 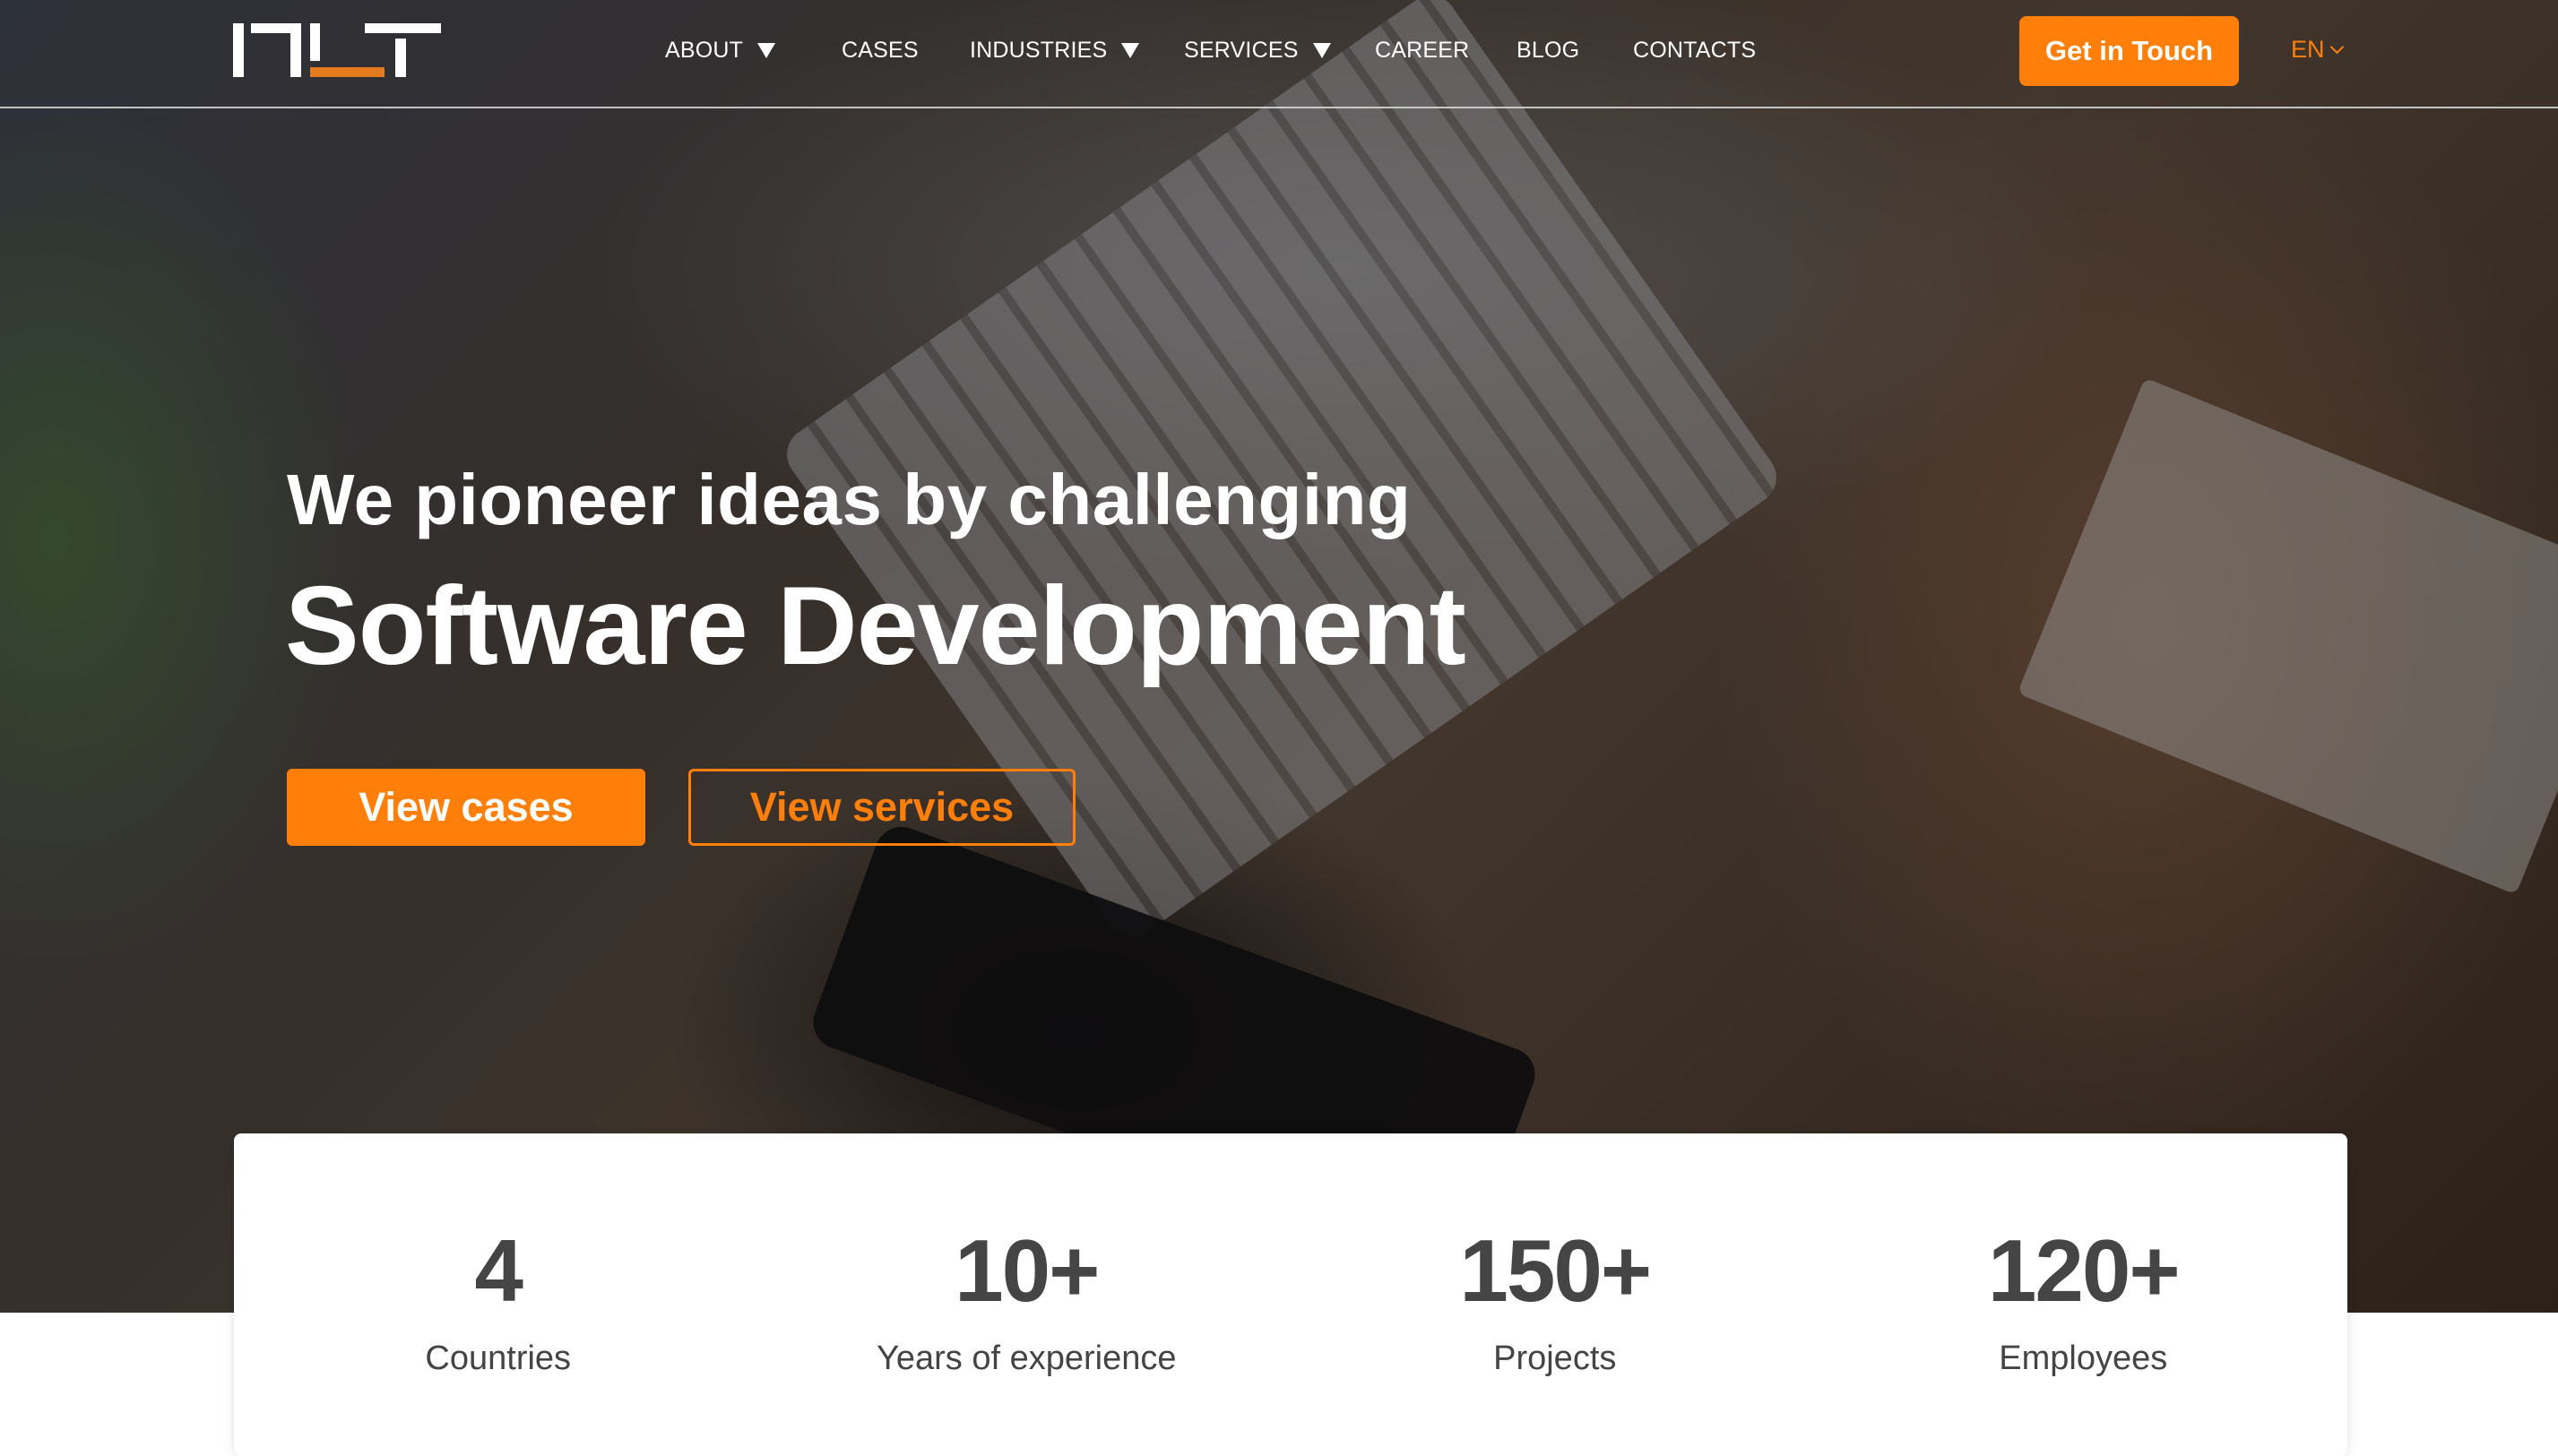 What do you see at coordinates (1039, 50) in the screenshot?
I see `nav-label: INDUSTRIES` at bounding box center [1039, 50].